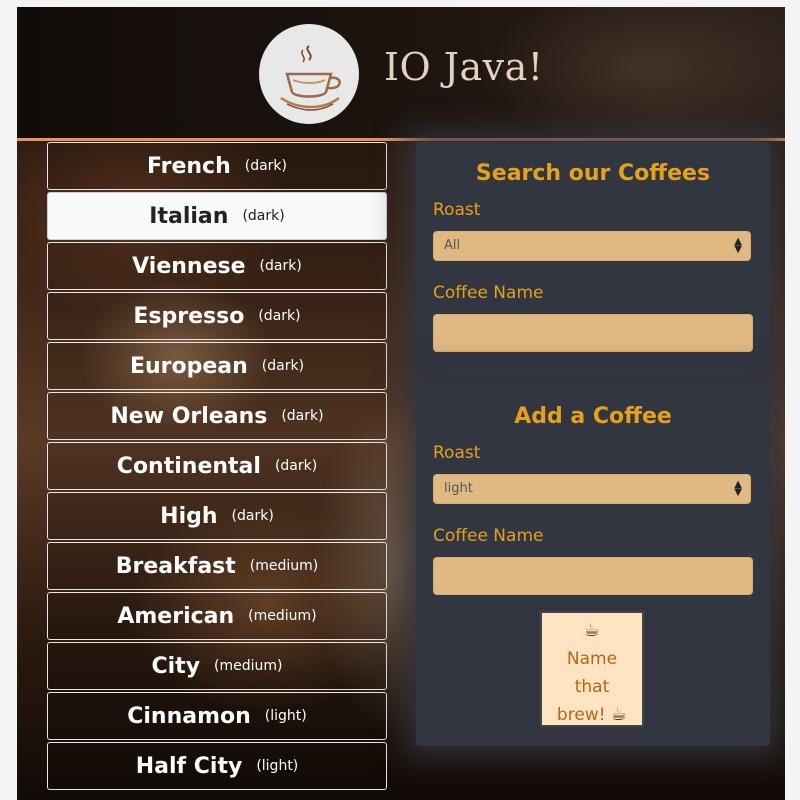 This screenshot has height=800, width=800. I want to click on add-name-input, so click(593, 576).